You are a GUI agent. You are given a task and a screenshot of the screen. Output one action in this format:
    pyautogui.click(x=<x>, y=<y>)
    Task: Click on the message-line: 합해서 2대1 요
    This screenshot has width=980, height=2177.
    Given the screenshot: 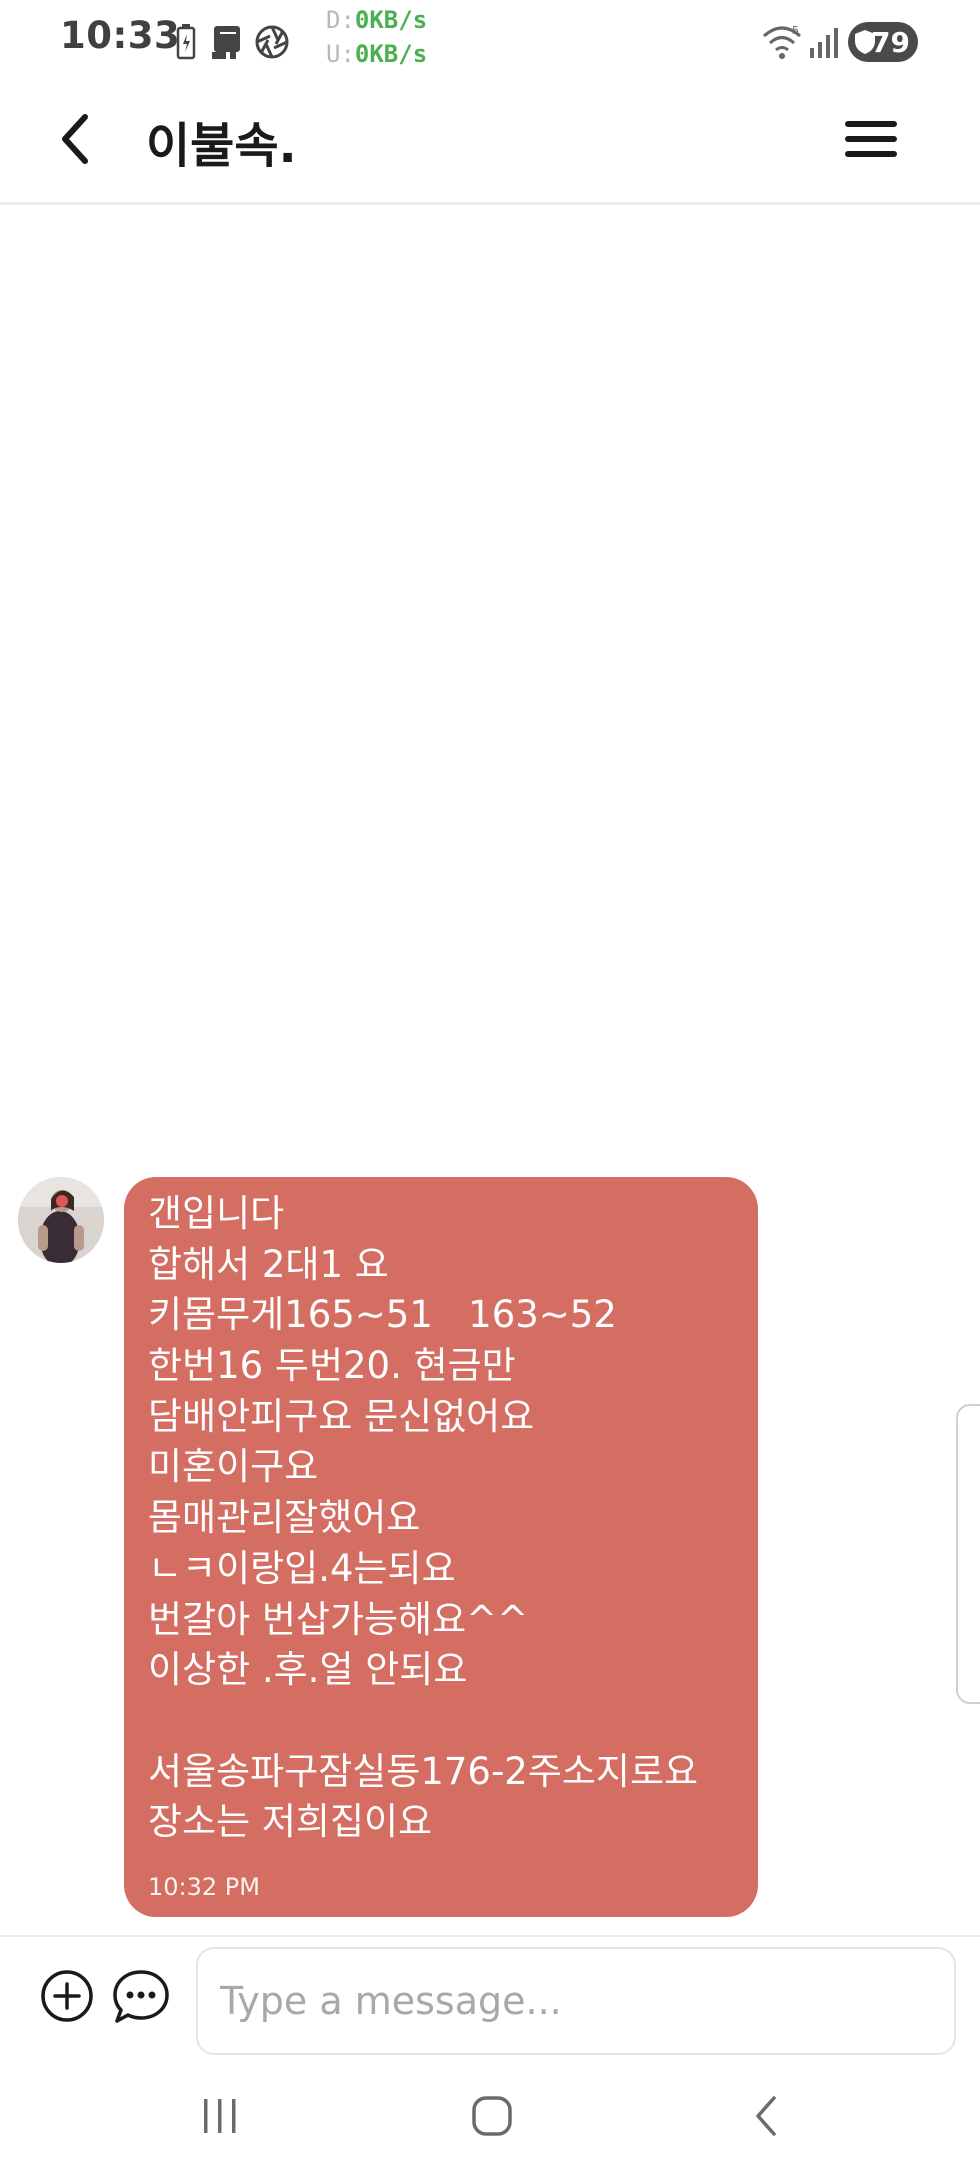 What is the action you would take?
    pyautogui.click(x=268, y=1264)
    